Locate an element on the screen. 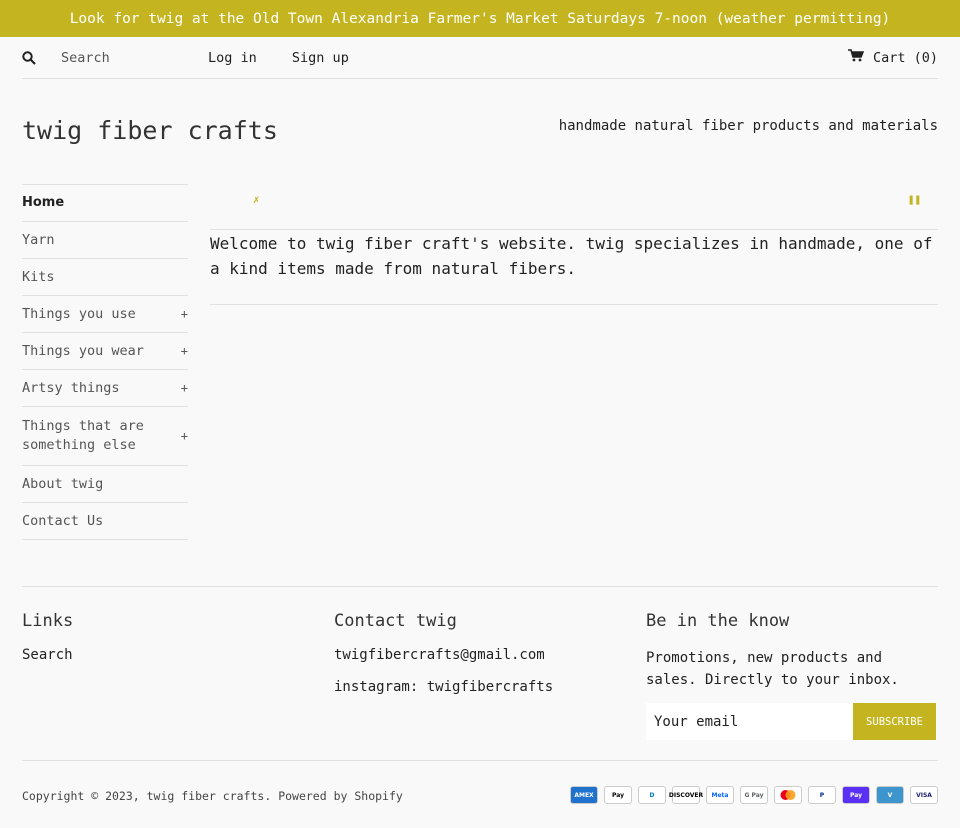 The image size is (960, 828). copyright-text: Copyright © 2023, twig fiber crafts. is located at coordinates (147, 796).